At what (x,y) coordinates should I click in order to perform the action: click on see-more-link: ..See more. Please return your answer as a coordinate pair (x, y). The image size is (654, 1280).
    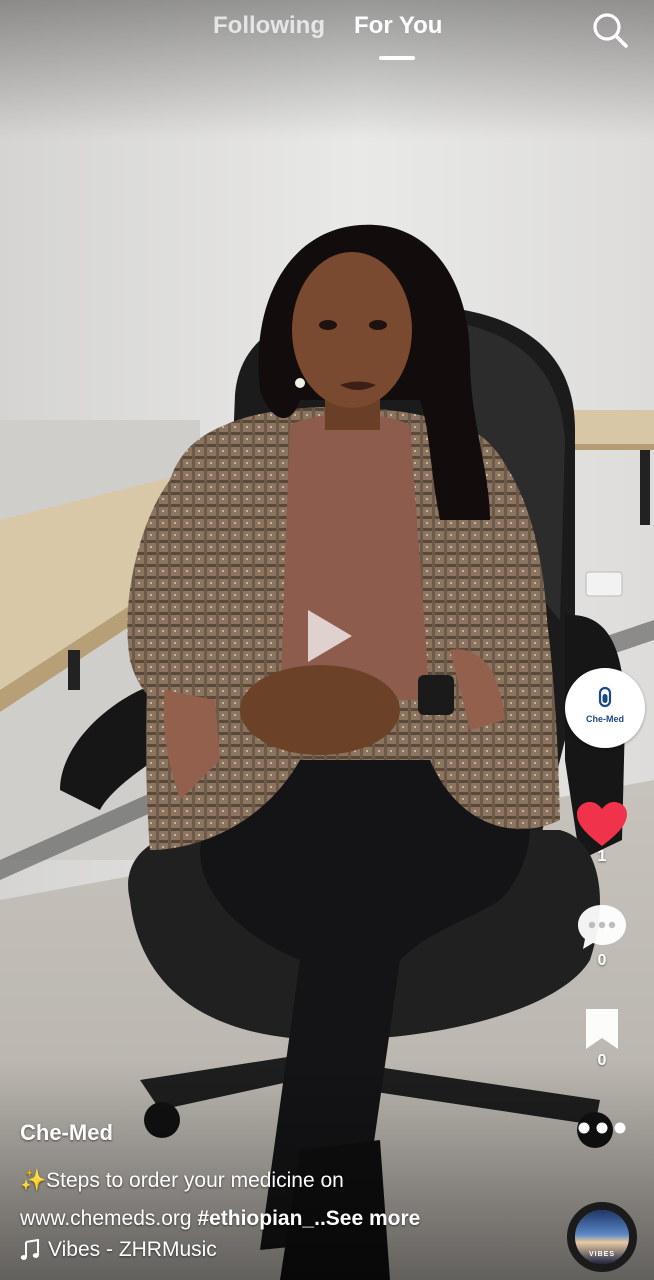
    Looking at the image, I should click on (367, 1218).